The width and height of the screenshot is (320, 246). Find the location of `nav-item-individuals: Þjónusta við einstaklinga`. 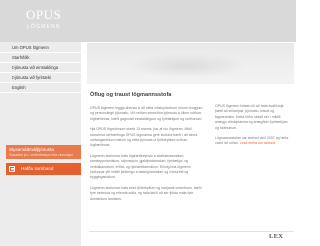

nav-item-individuals: Þjónusta við einstaklinga is located at coordinates (40, 68).